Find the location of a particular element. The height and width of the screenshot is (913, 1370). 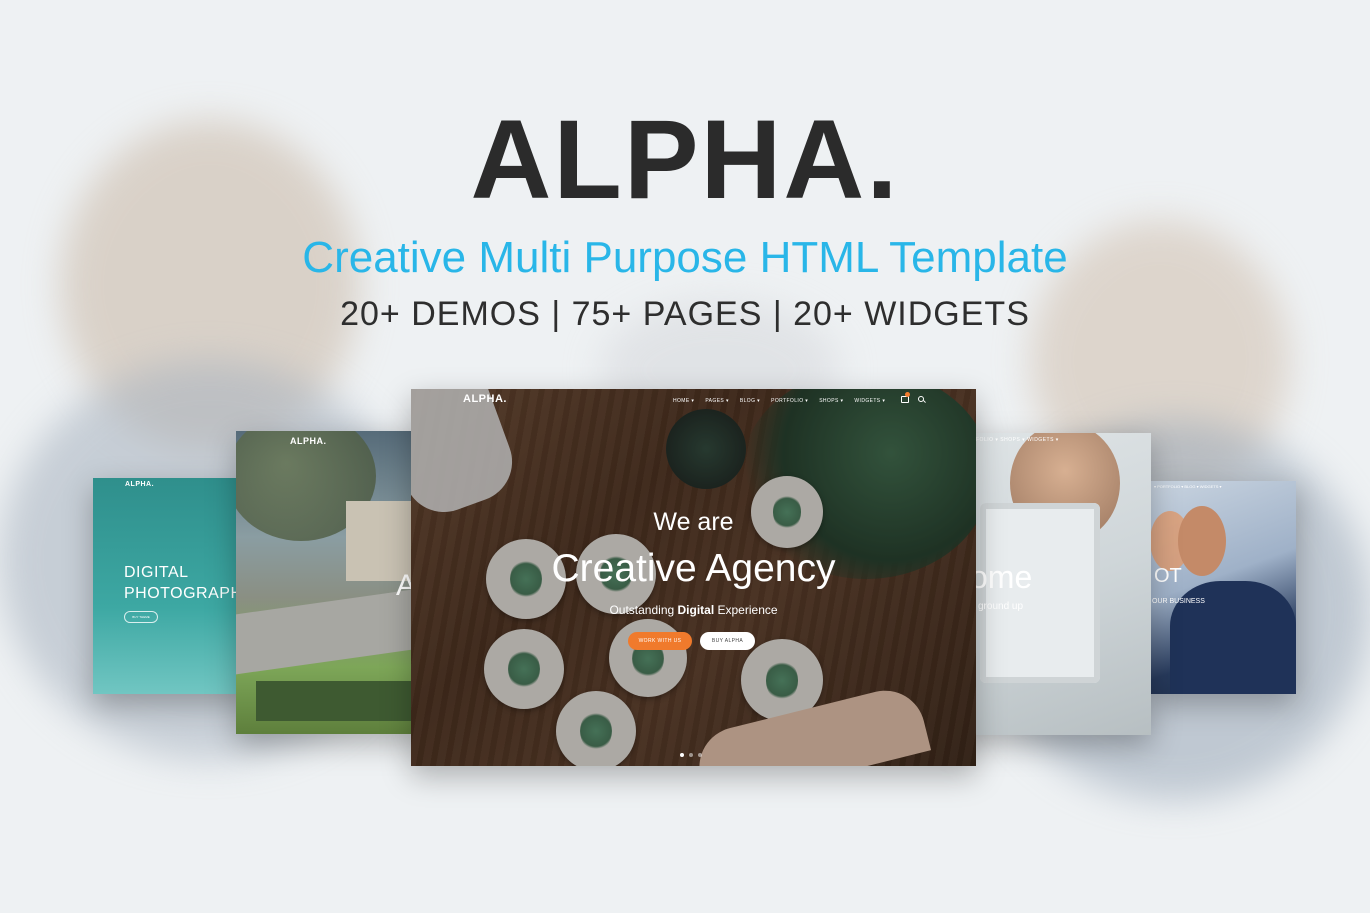

menu-item-pages: PAGES is located at coordinates (717, 401).